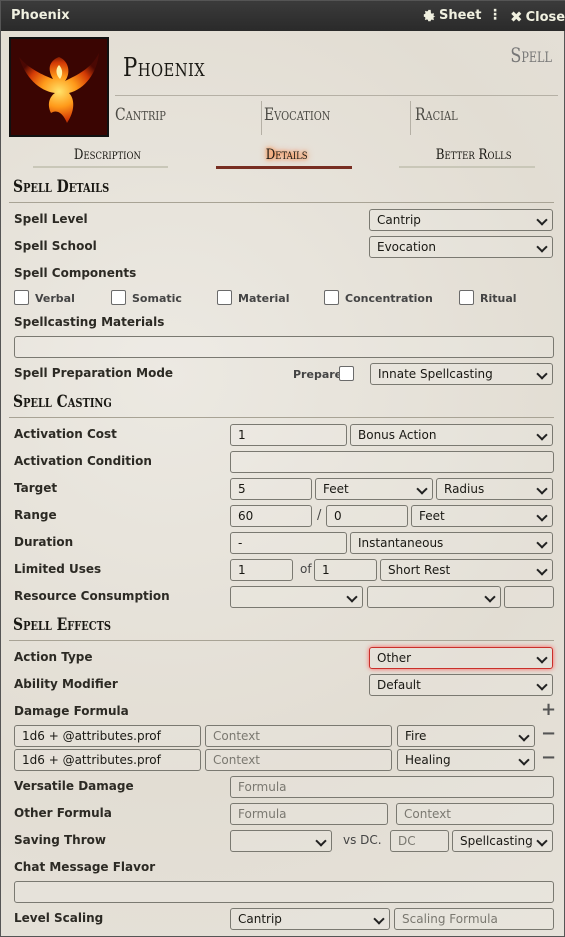  Describe the element at coordinates (157, 298) in the screenshot. I see `somatic-label: Somatic` at that location.